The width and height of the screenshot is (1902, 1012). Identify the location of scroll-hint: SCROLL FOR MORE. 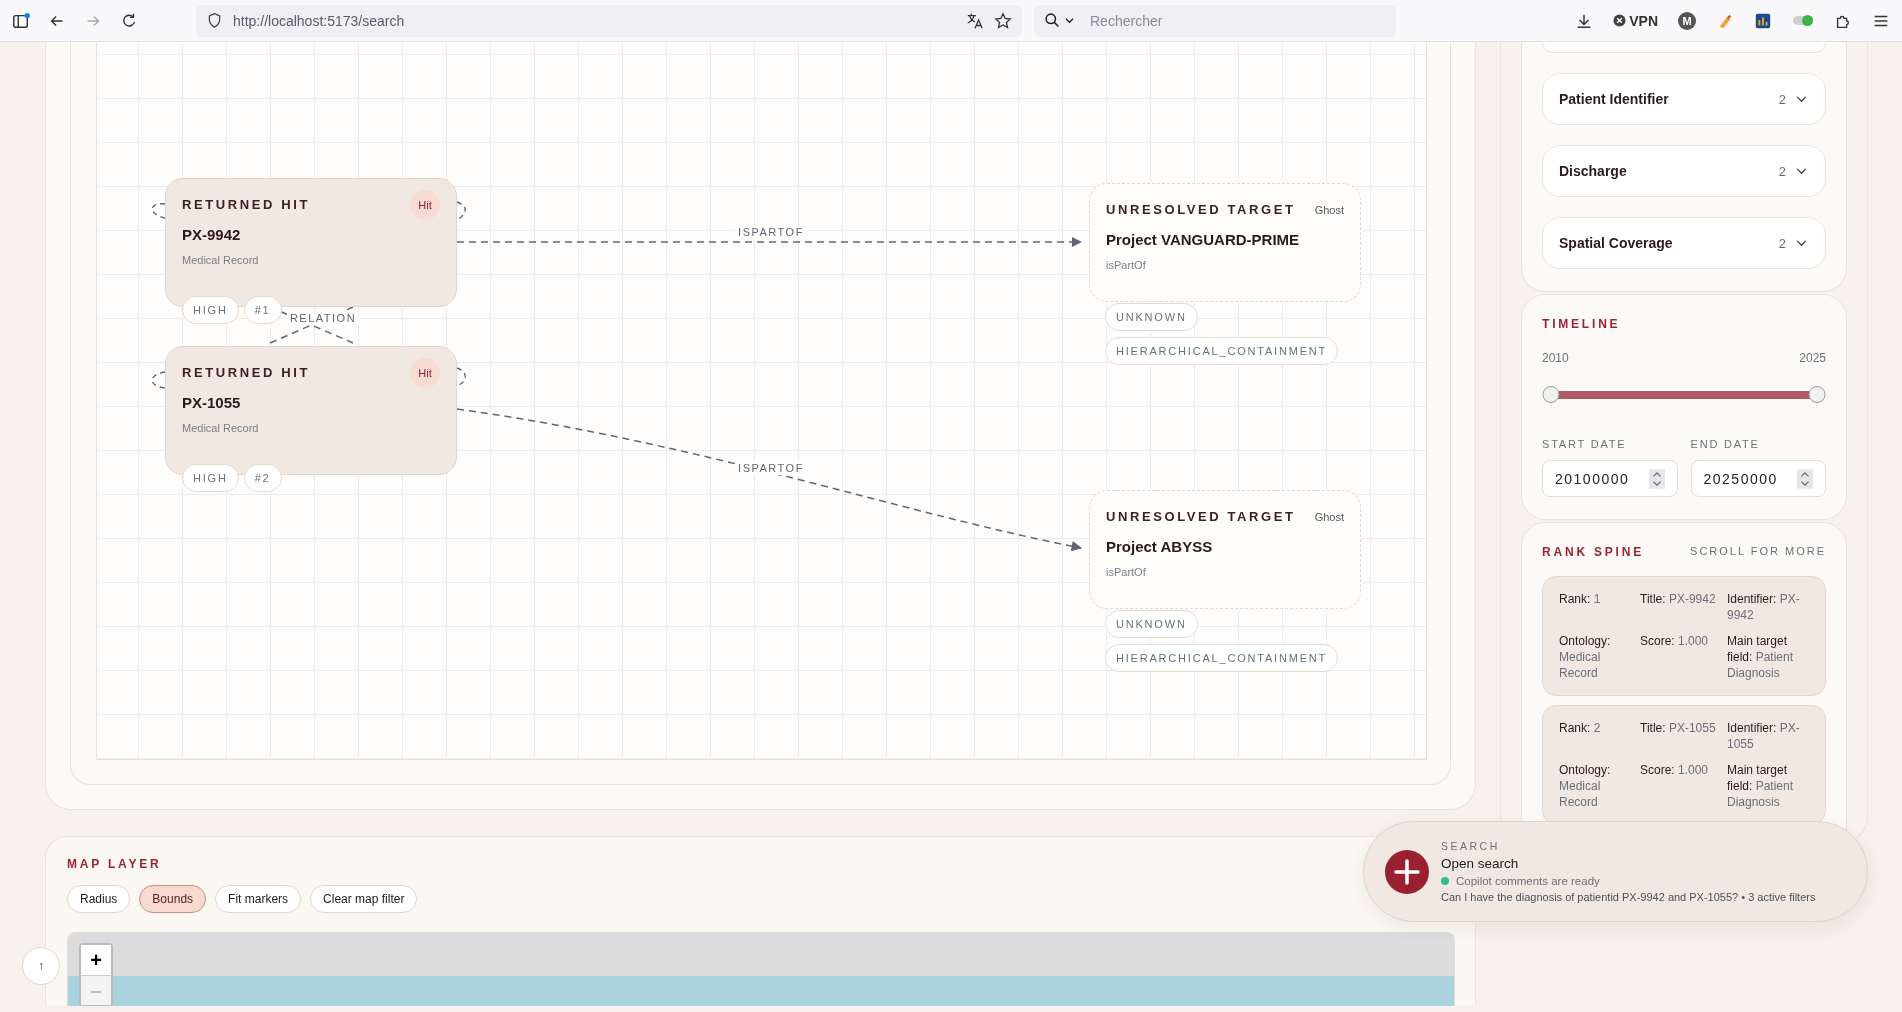
(1758, 552).